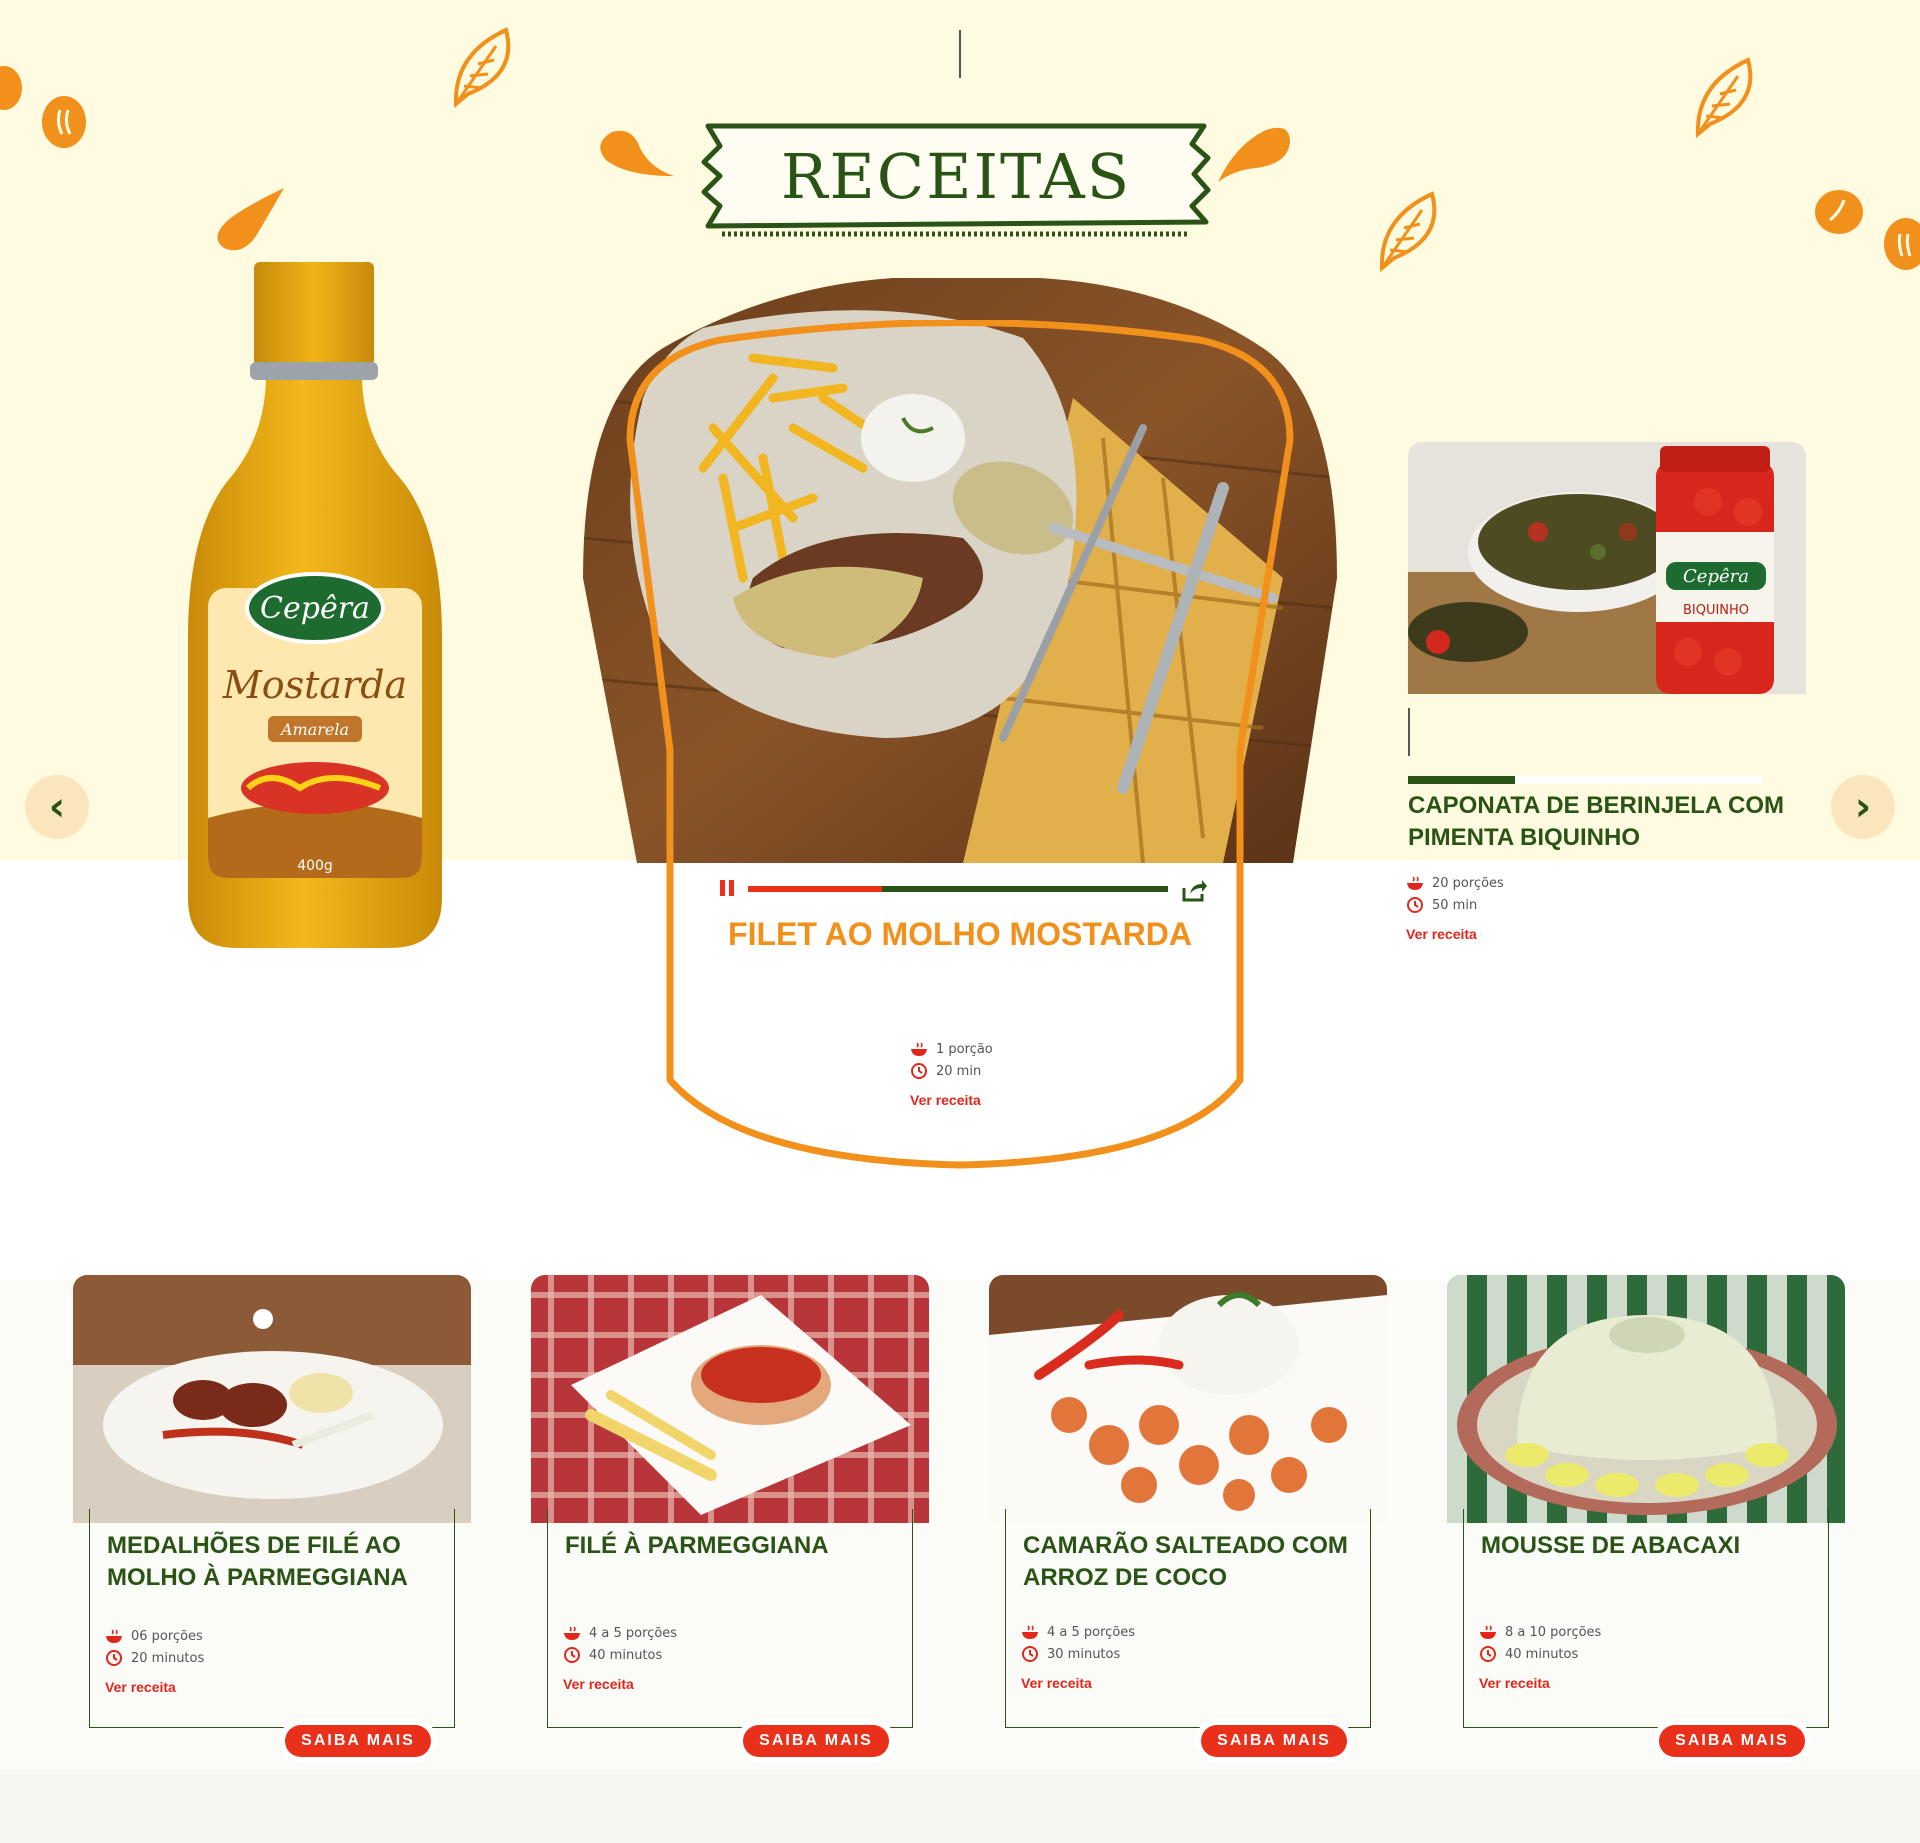  What do you see at coordinates (314, 729) in the screenshot?
I see `bottle-variant: Amarela` at bounding box center [314, 729].